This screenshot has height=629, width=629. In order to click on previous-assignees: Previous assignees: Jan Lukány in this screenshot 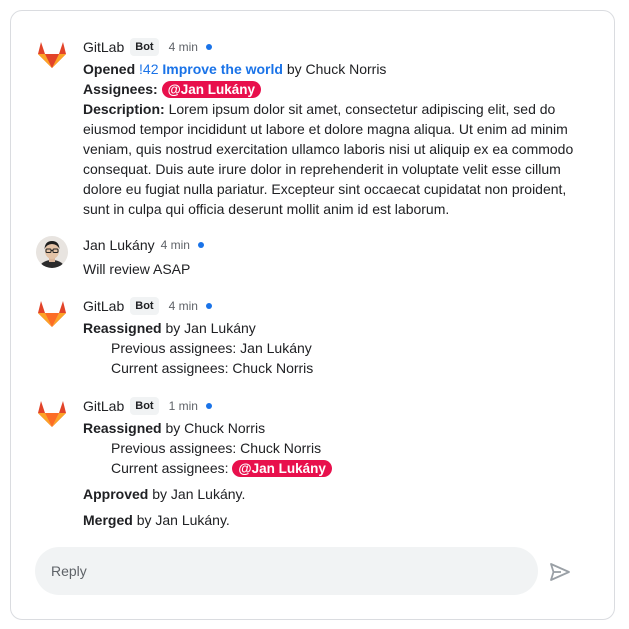, I will do `click(211, 348)`.